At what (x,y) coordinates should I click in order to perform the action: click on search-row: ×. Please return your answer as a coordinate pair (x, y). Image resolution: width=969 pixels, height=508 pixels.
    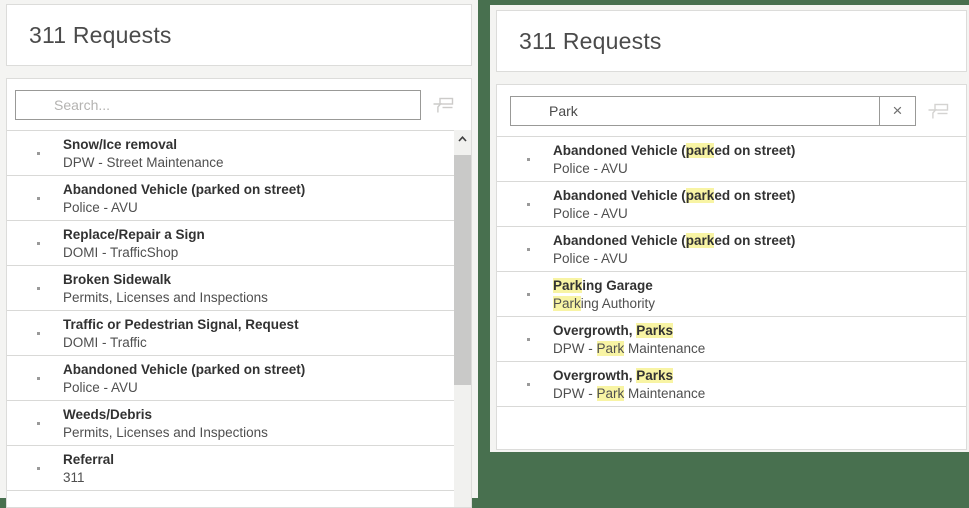
    Looking at the image, I should click on (731, 110).